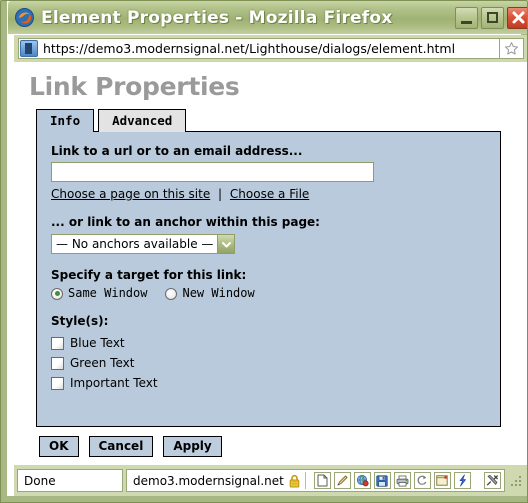  I want to click on apply-button: Apply, so click(192, 446).